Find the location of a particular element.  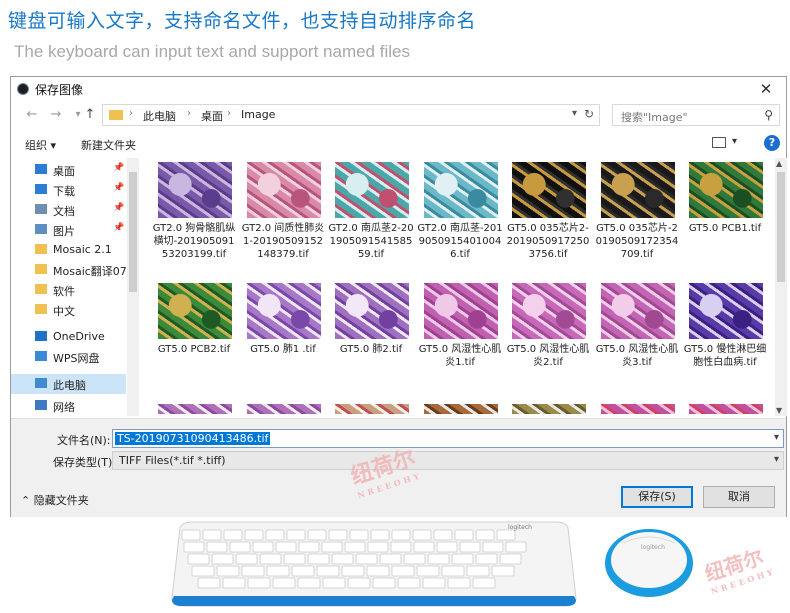

file-tile: GT5.0 风湿性心肌炎1.tif is located at coordinates (460, 342).